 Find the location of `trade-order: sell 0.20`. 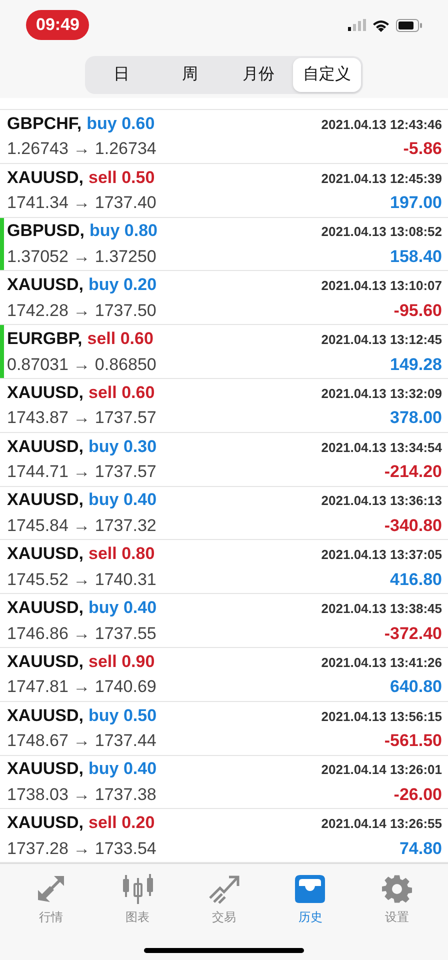

trade-order: sell 0.20 is located at coordinates (121, 823).